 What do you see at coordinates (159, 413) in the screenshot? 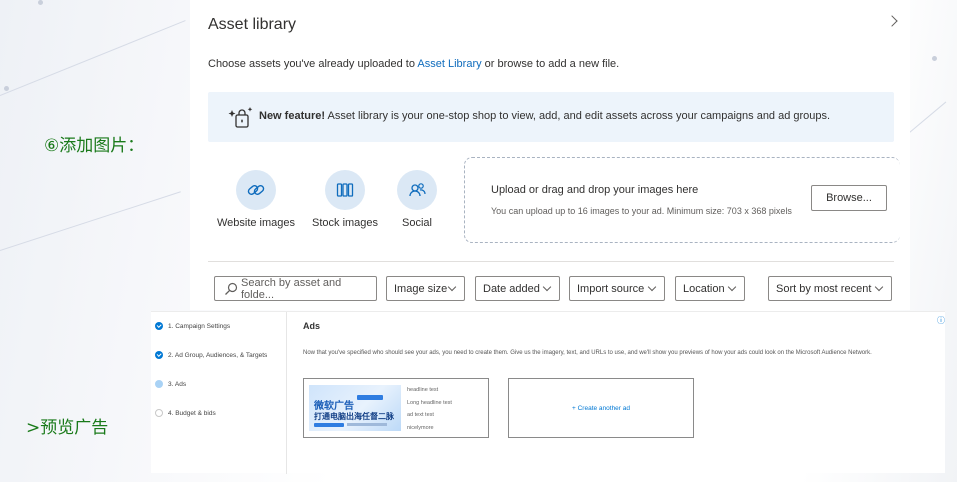
I see `pending-step-icon` at bounding box center [159, 413].